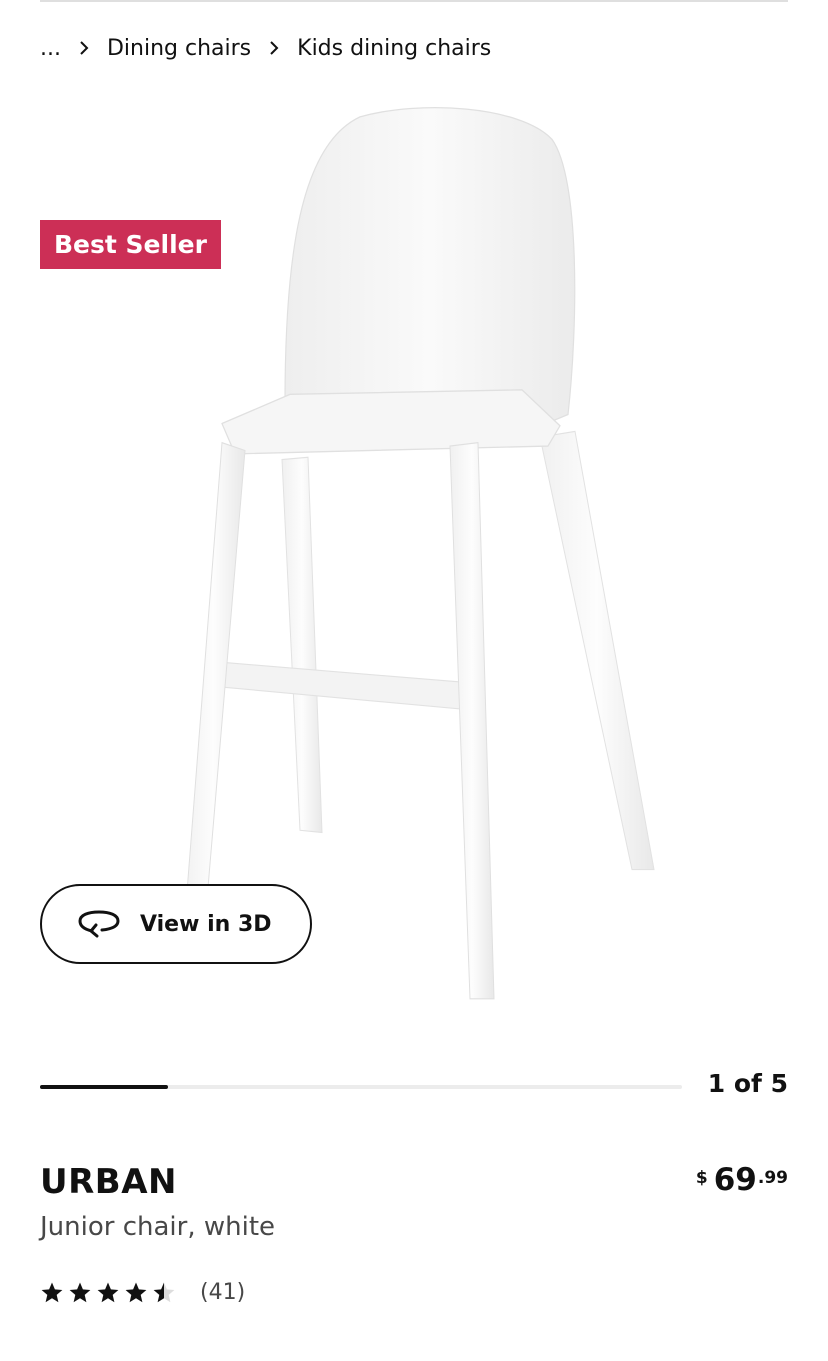 This screenshot has height=1361, width=828. I want to click on product-rating: (41), so click(142, 1292).